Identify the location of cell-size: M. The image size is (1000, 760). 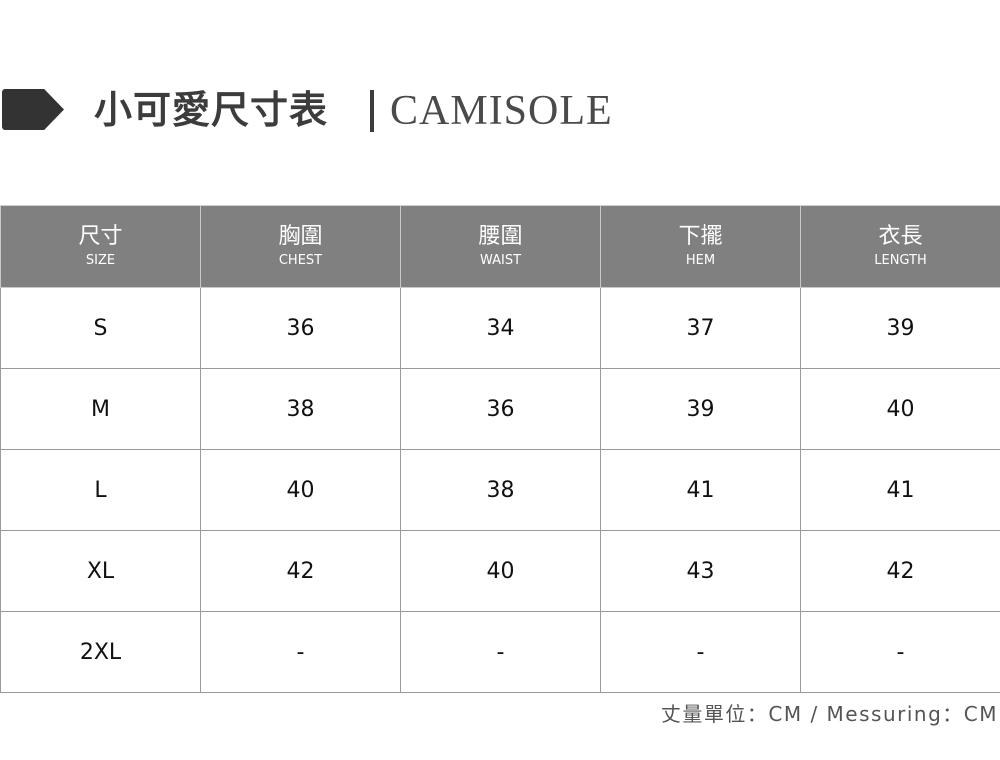
(100, 409).